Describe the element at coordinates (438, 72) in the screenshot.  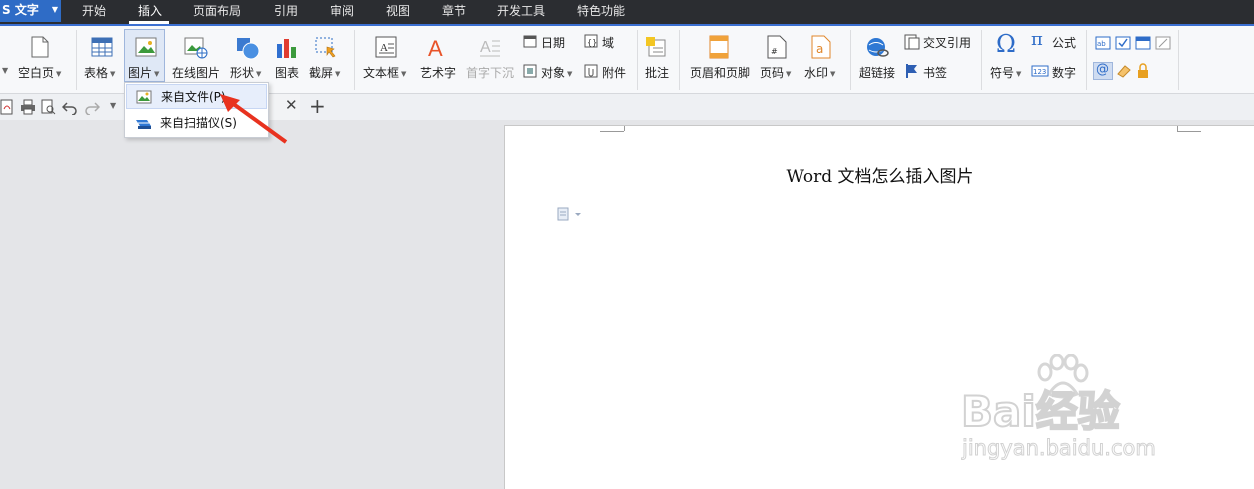
I see `wordart-button: 艺术字` at that location.